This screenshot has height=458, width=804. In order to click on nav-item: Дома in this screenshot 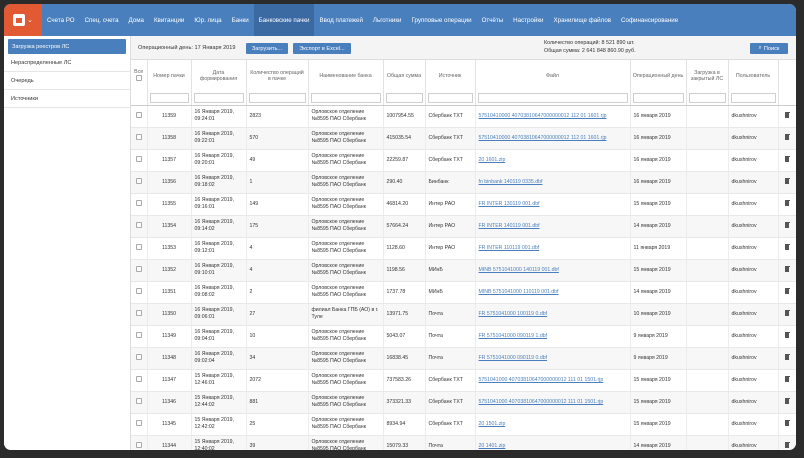, I will do `click(136, 20)`.